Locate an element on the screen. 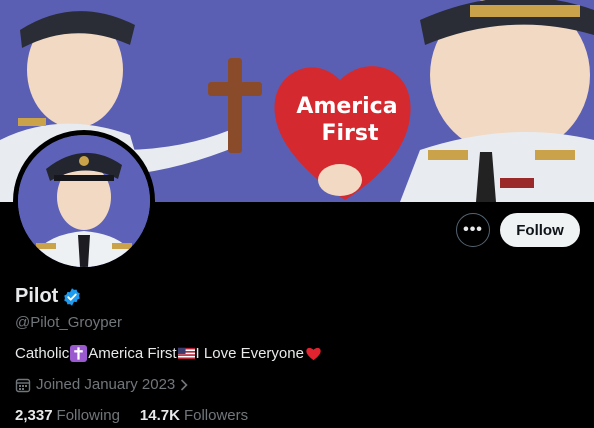 The width and height of the screenshot is (594, 428). followers-link: 14.7K Followers is located at coordinates (194, 415).